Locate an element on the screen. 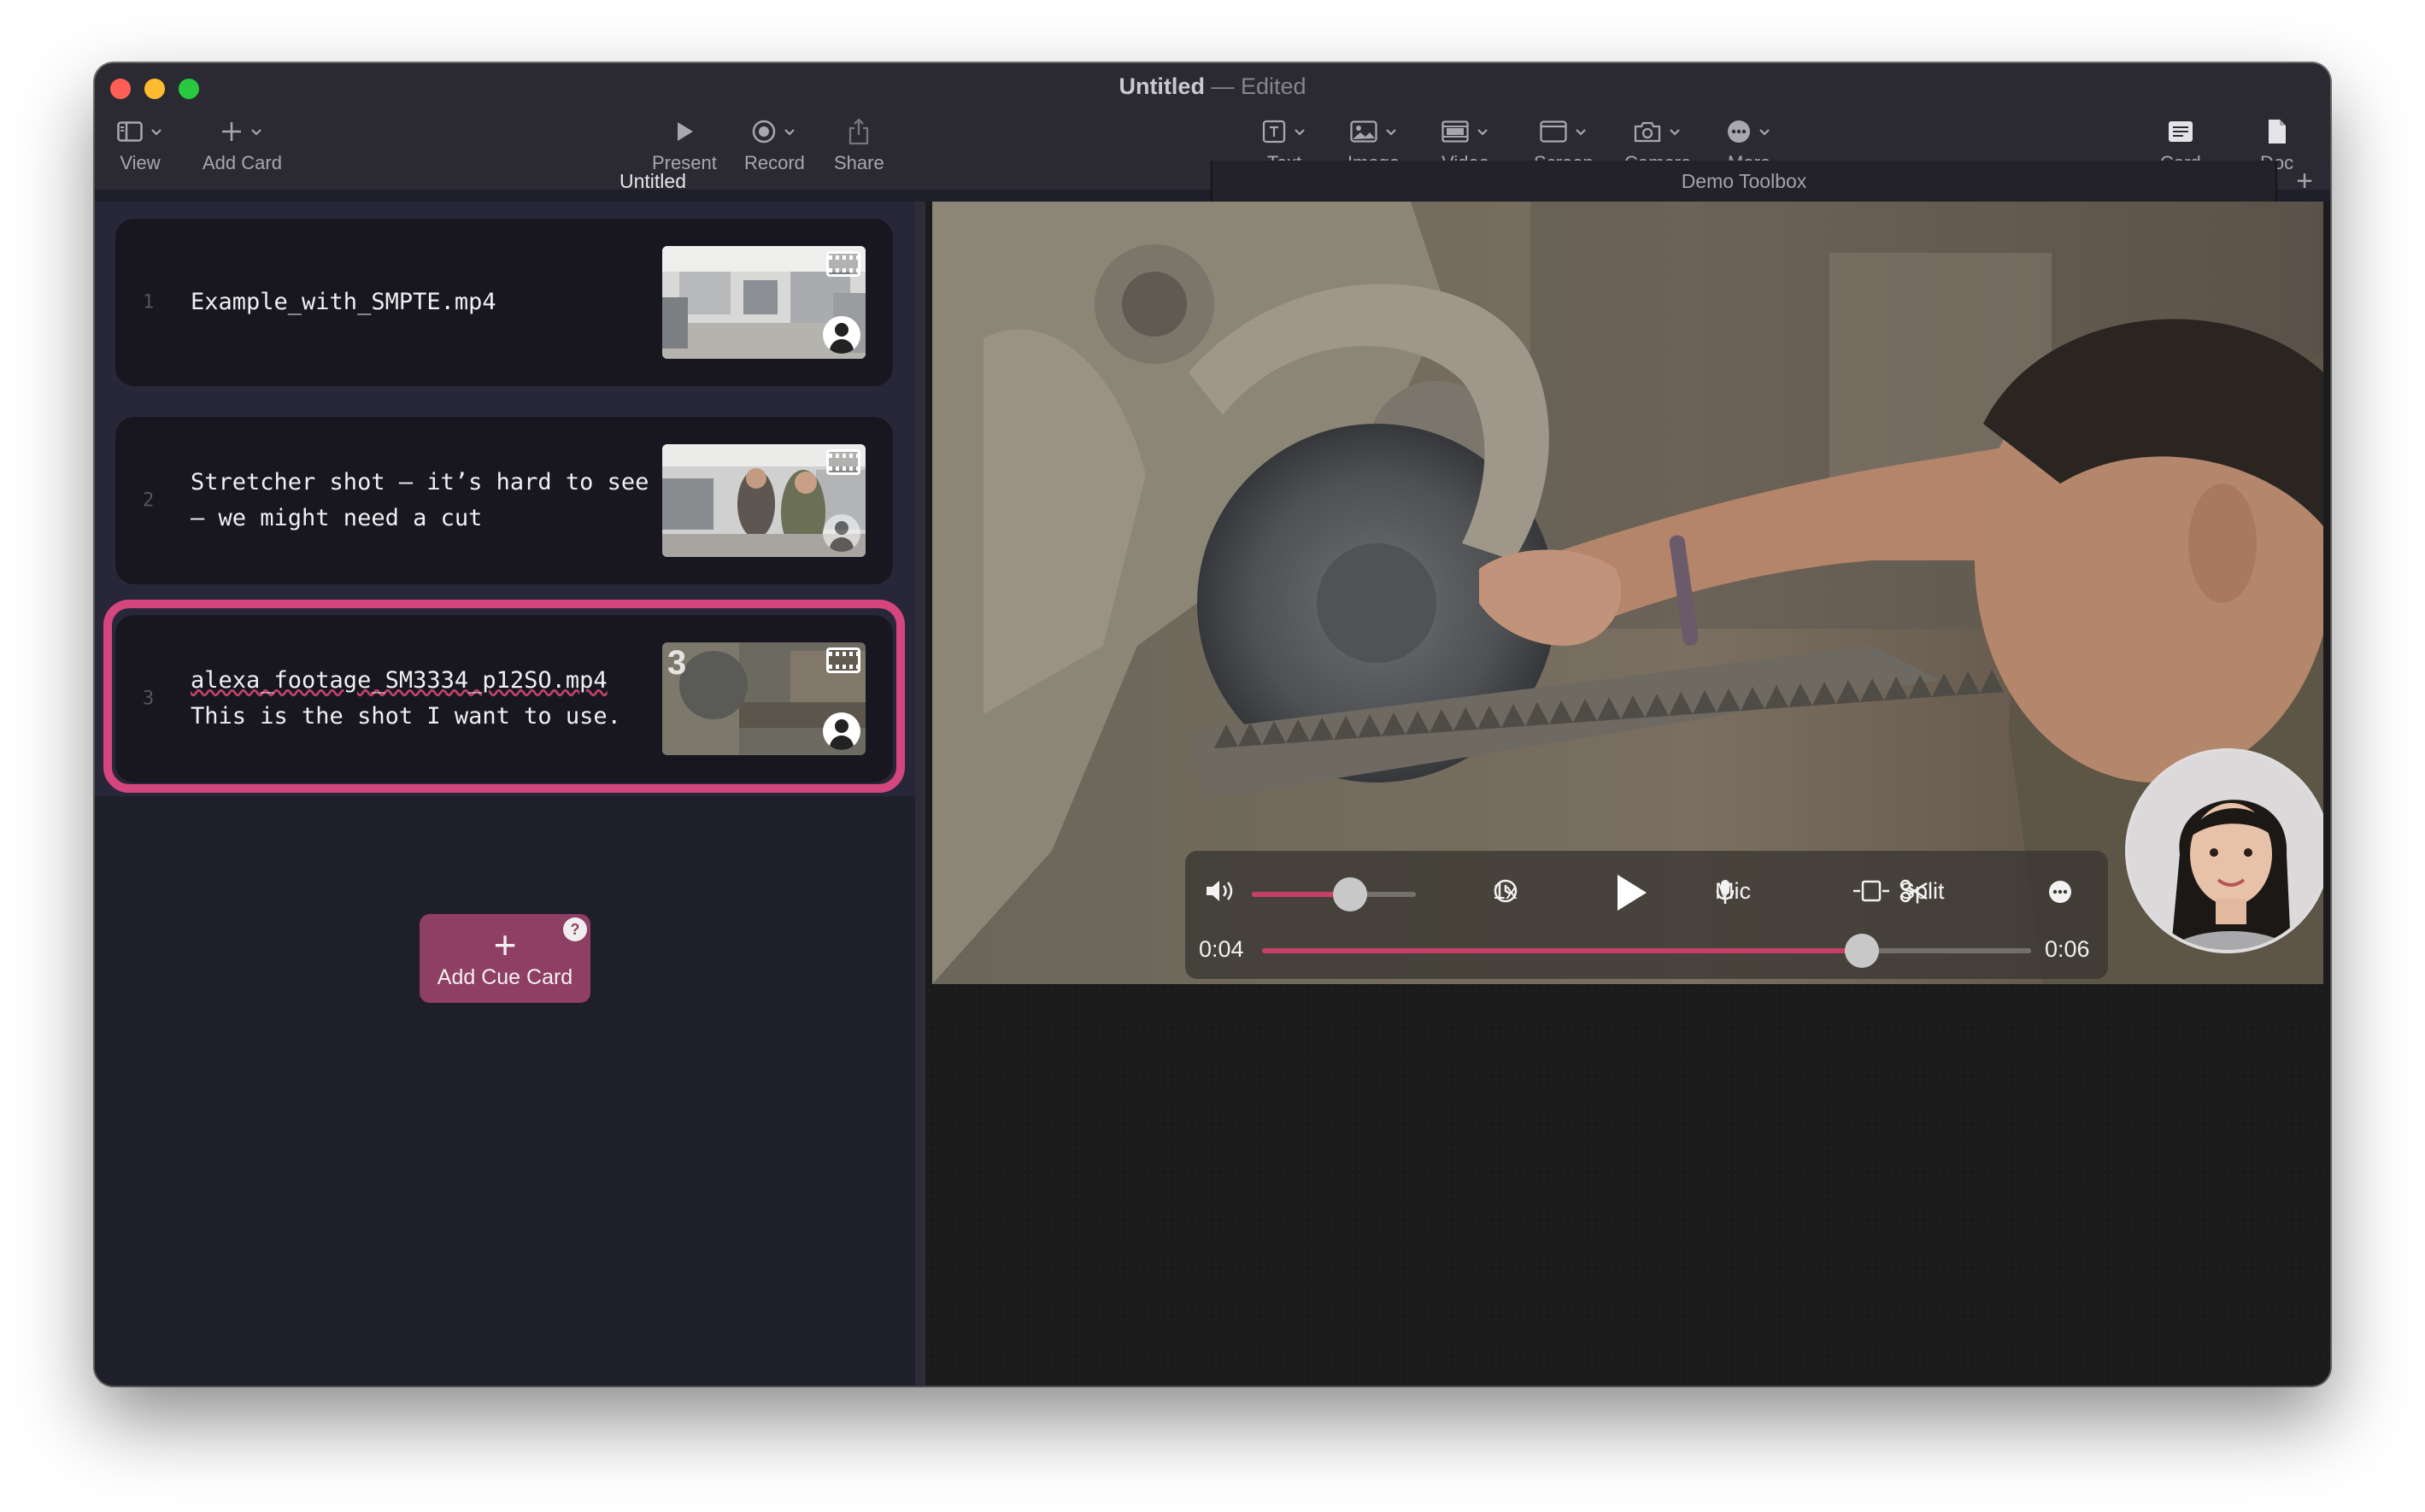 The image size is (2425, 1512). add-cue-card-label: Add Cue Card is located at coordinates (505, 976).